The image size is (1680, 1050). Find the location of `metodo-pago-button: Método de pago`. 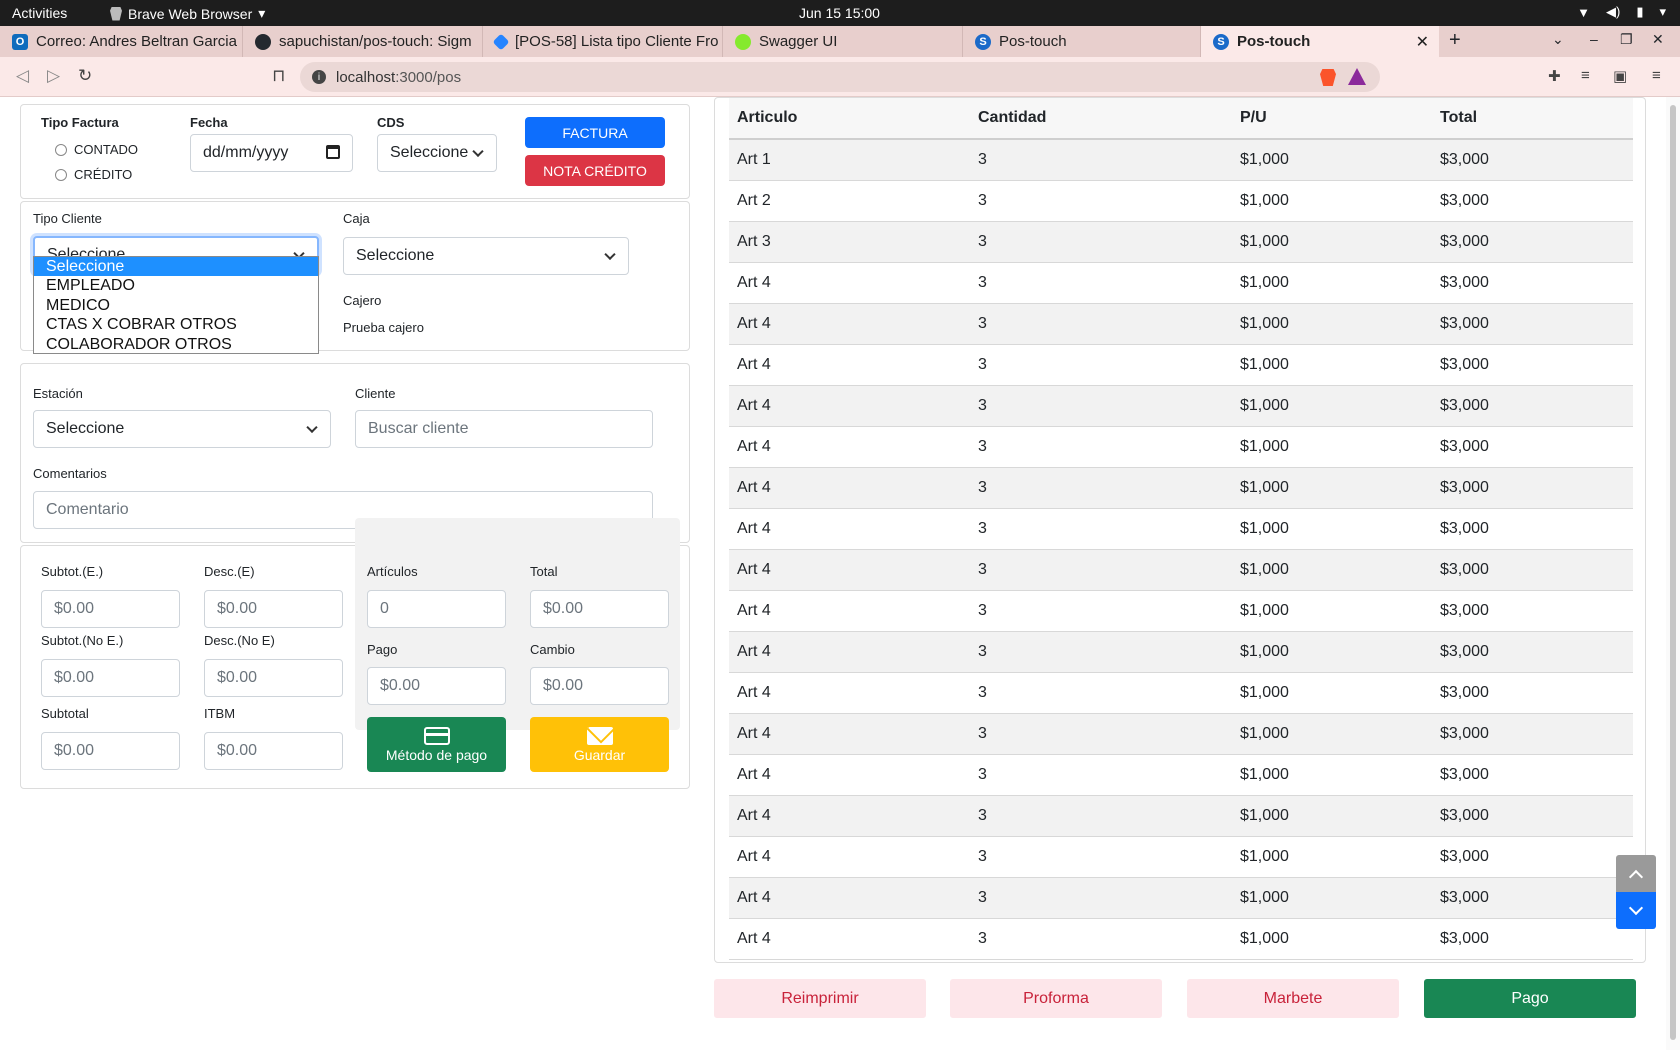

metodo-pago-button: Método de pago is located at coordinates (436, 744).